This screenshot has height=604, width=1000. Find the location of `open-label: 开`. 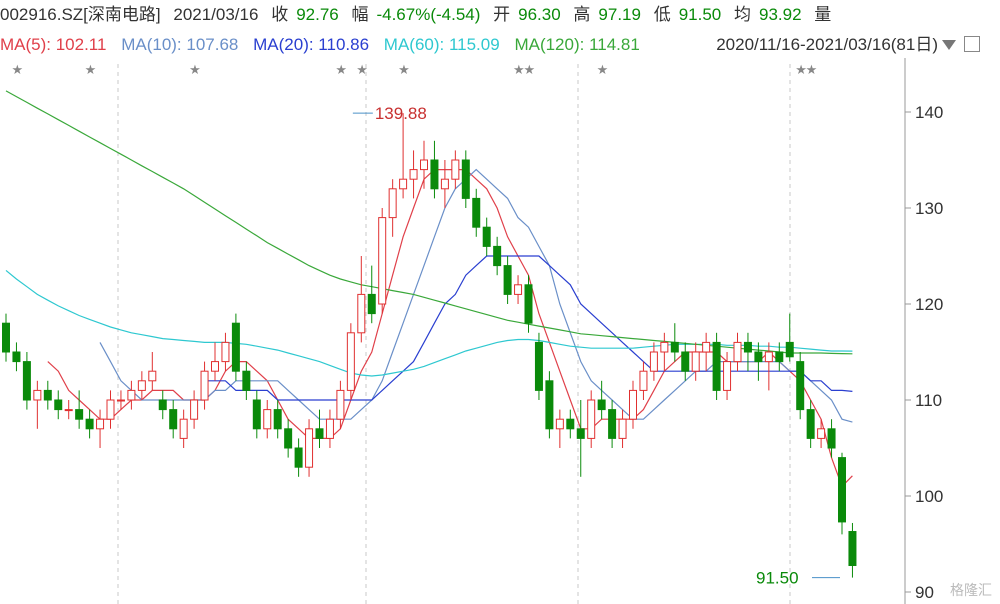

open-label: 开 is located at coordinates (502, 14).